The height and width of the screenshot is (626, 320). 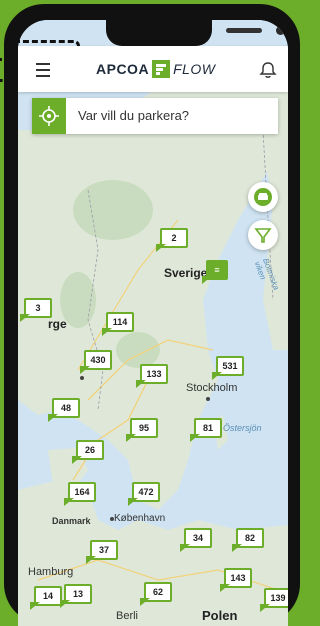 I want to click on city-label-hamburg: Hamburg, so click(x=51, y=572).